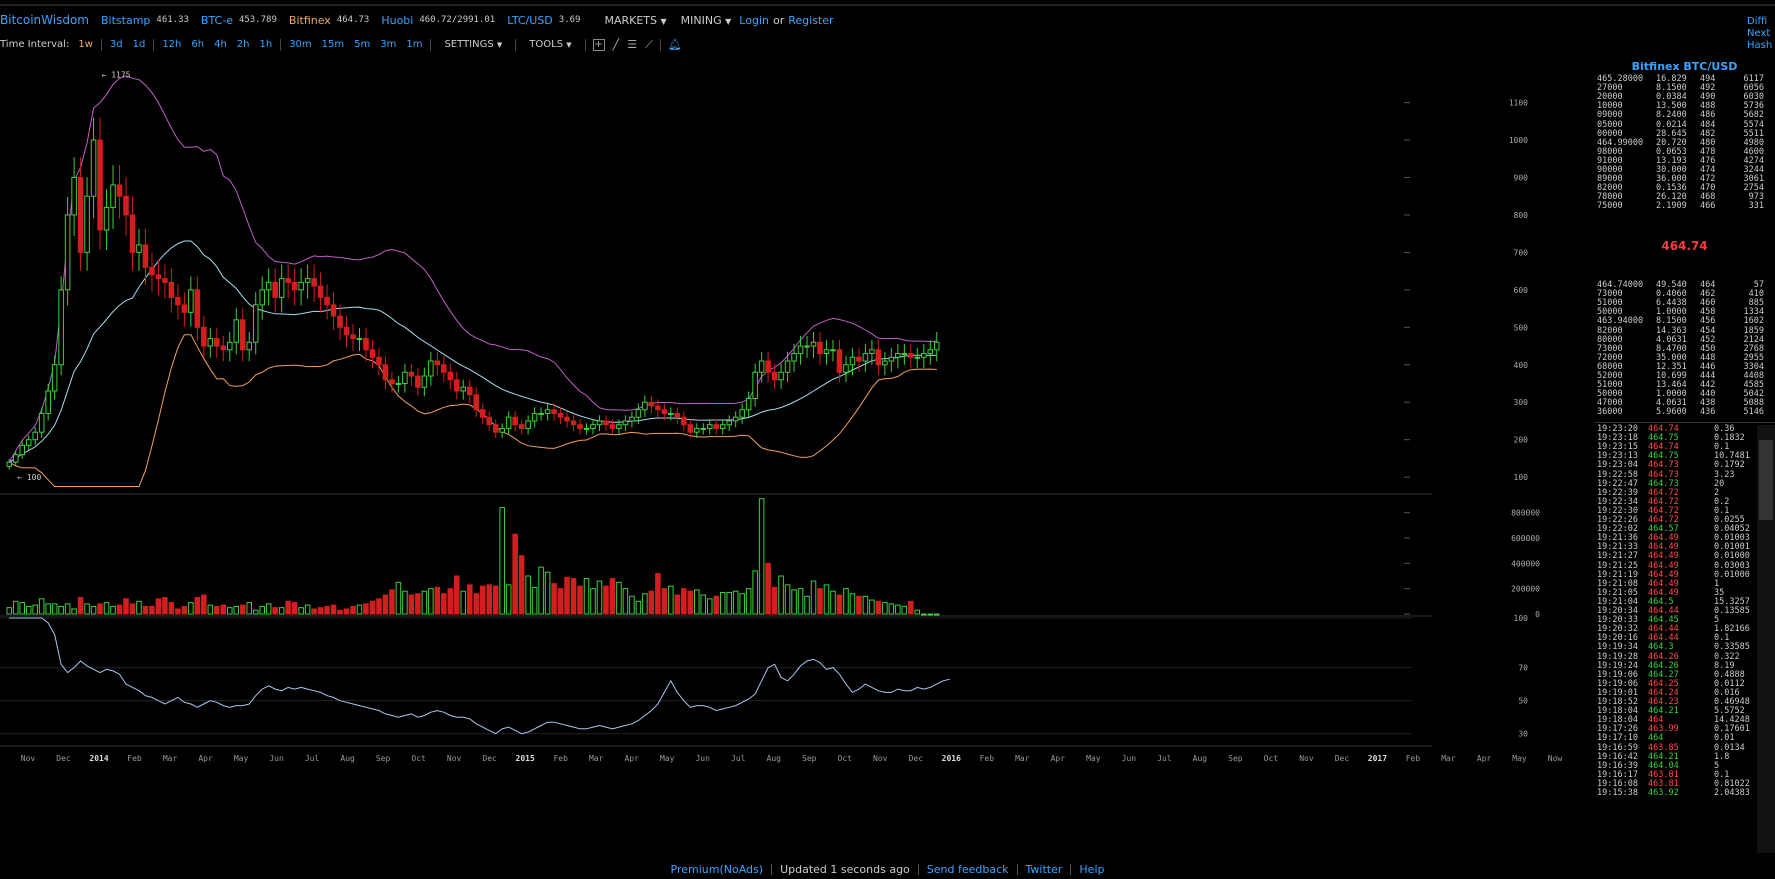 The image size is (1775, 879). What do you see at coordinates (329, 20) in the screenshot?
I see `exchange-bitfinex: Bitfinex 464.73` at bounding box center [329, 20].